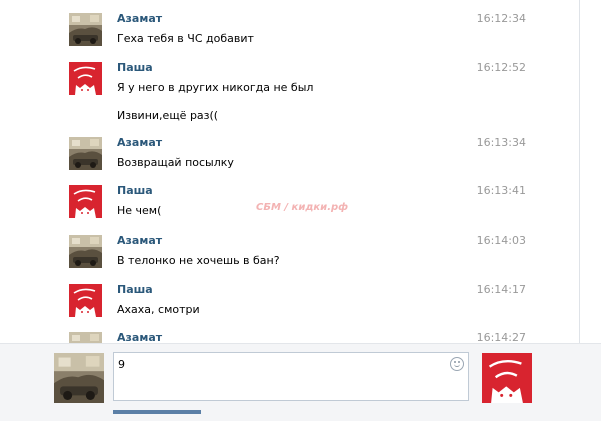 The height and width of the screenshot is (421, 601). I want to click on self-avatar, so click(79, 378).